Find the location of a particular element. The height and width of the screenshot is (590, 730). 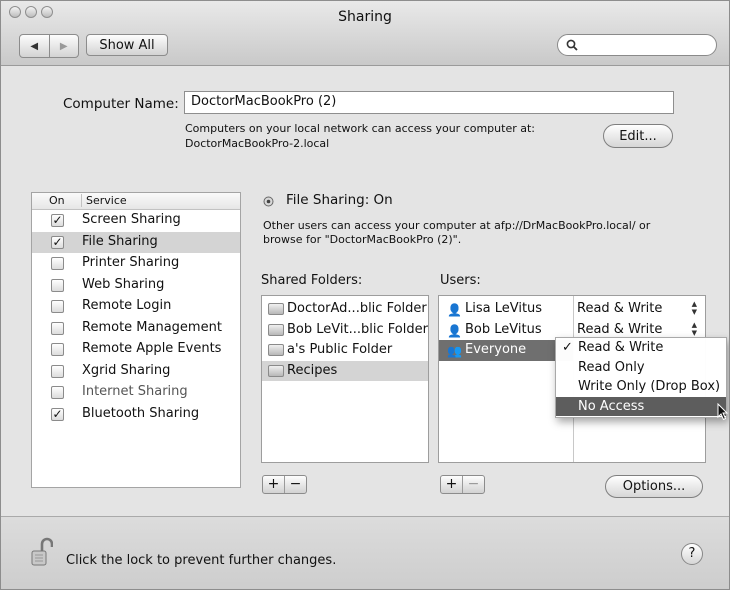

folder-name: a's Public Folder is located at coordinates (340, 349).